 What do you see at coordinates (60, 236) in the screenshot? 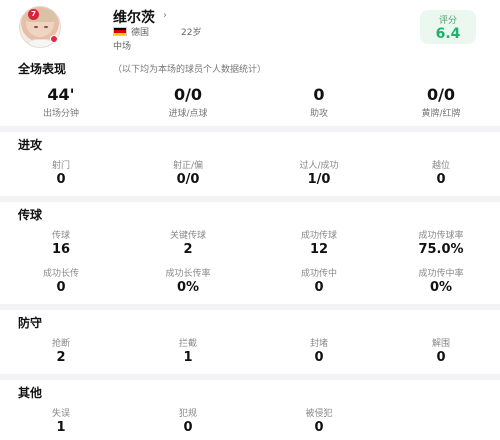
I see `stat-label: 传球` at bounding box center [60, 236].